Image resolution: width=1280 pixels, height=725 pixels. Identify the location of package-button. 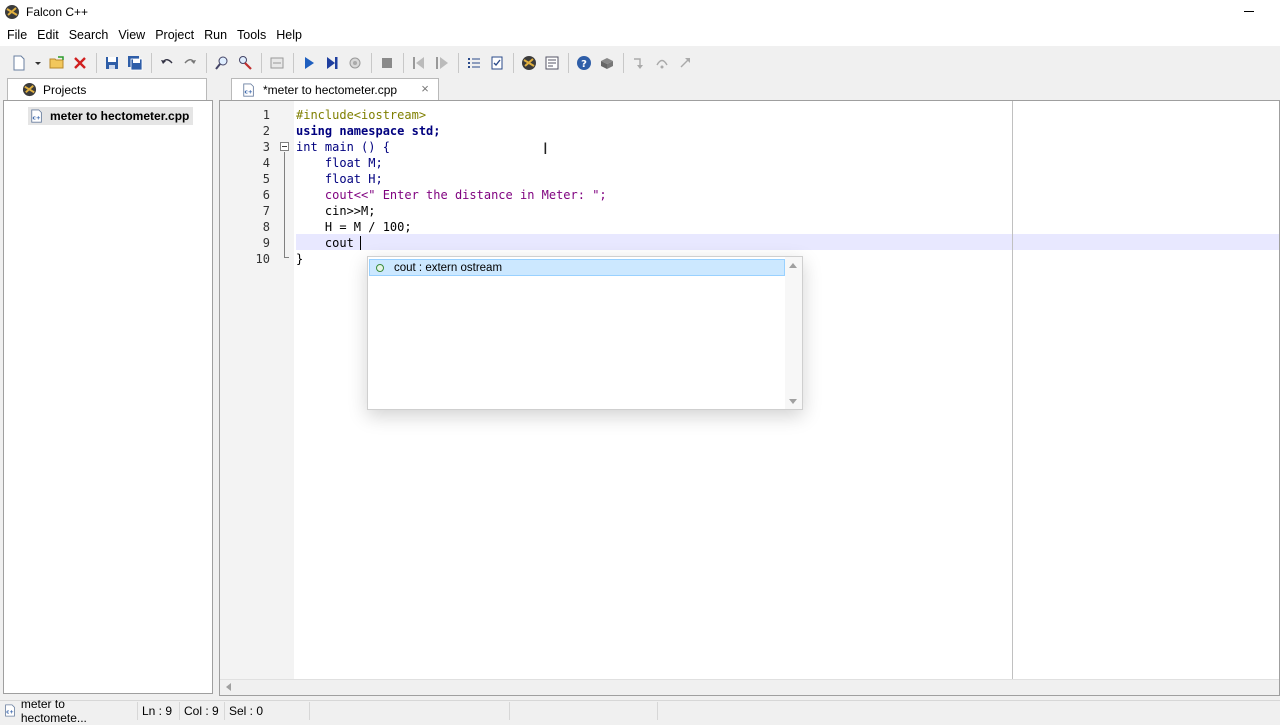
(607, 63).